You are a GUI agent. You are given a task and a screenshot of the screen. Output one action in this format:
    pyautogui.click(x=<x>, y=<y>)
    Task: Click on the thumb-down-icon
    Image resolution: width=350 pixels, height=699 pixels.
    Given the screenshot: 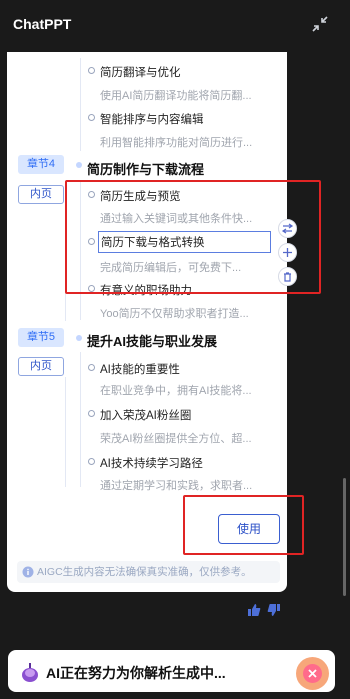 What is the action you would take?
    pyautogui.click(x=274, y=610)
    